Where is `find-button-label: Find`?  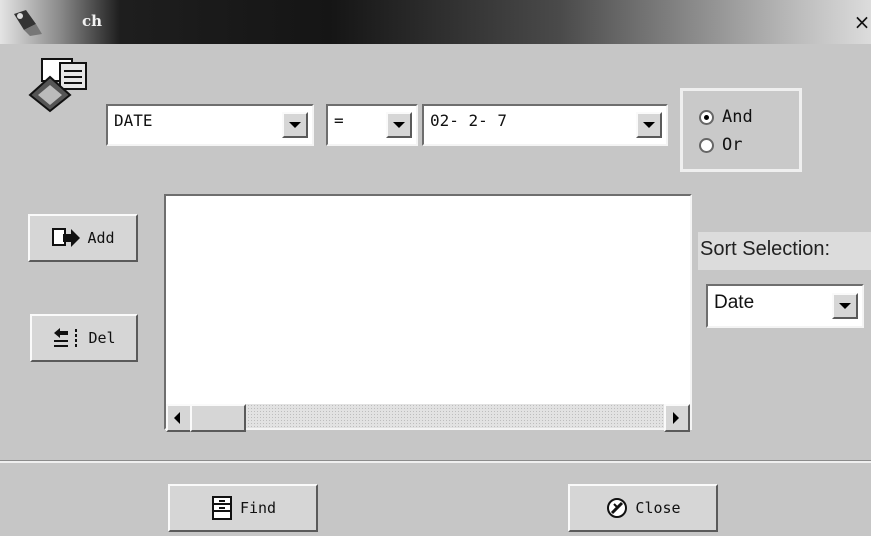
find-button-label: Find is located at coordinates (258, 508).